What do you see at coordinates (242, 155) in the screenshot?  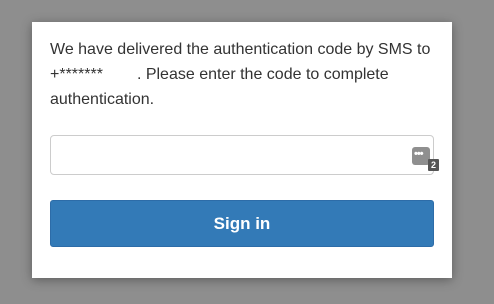 I see `authentication-code-input` at bounding box center [242, 155].